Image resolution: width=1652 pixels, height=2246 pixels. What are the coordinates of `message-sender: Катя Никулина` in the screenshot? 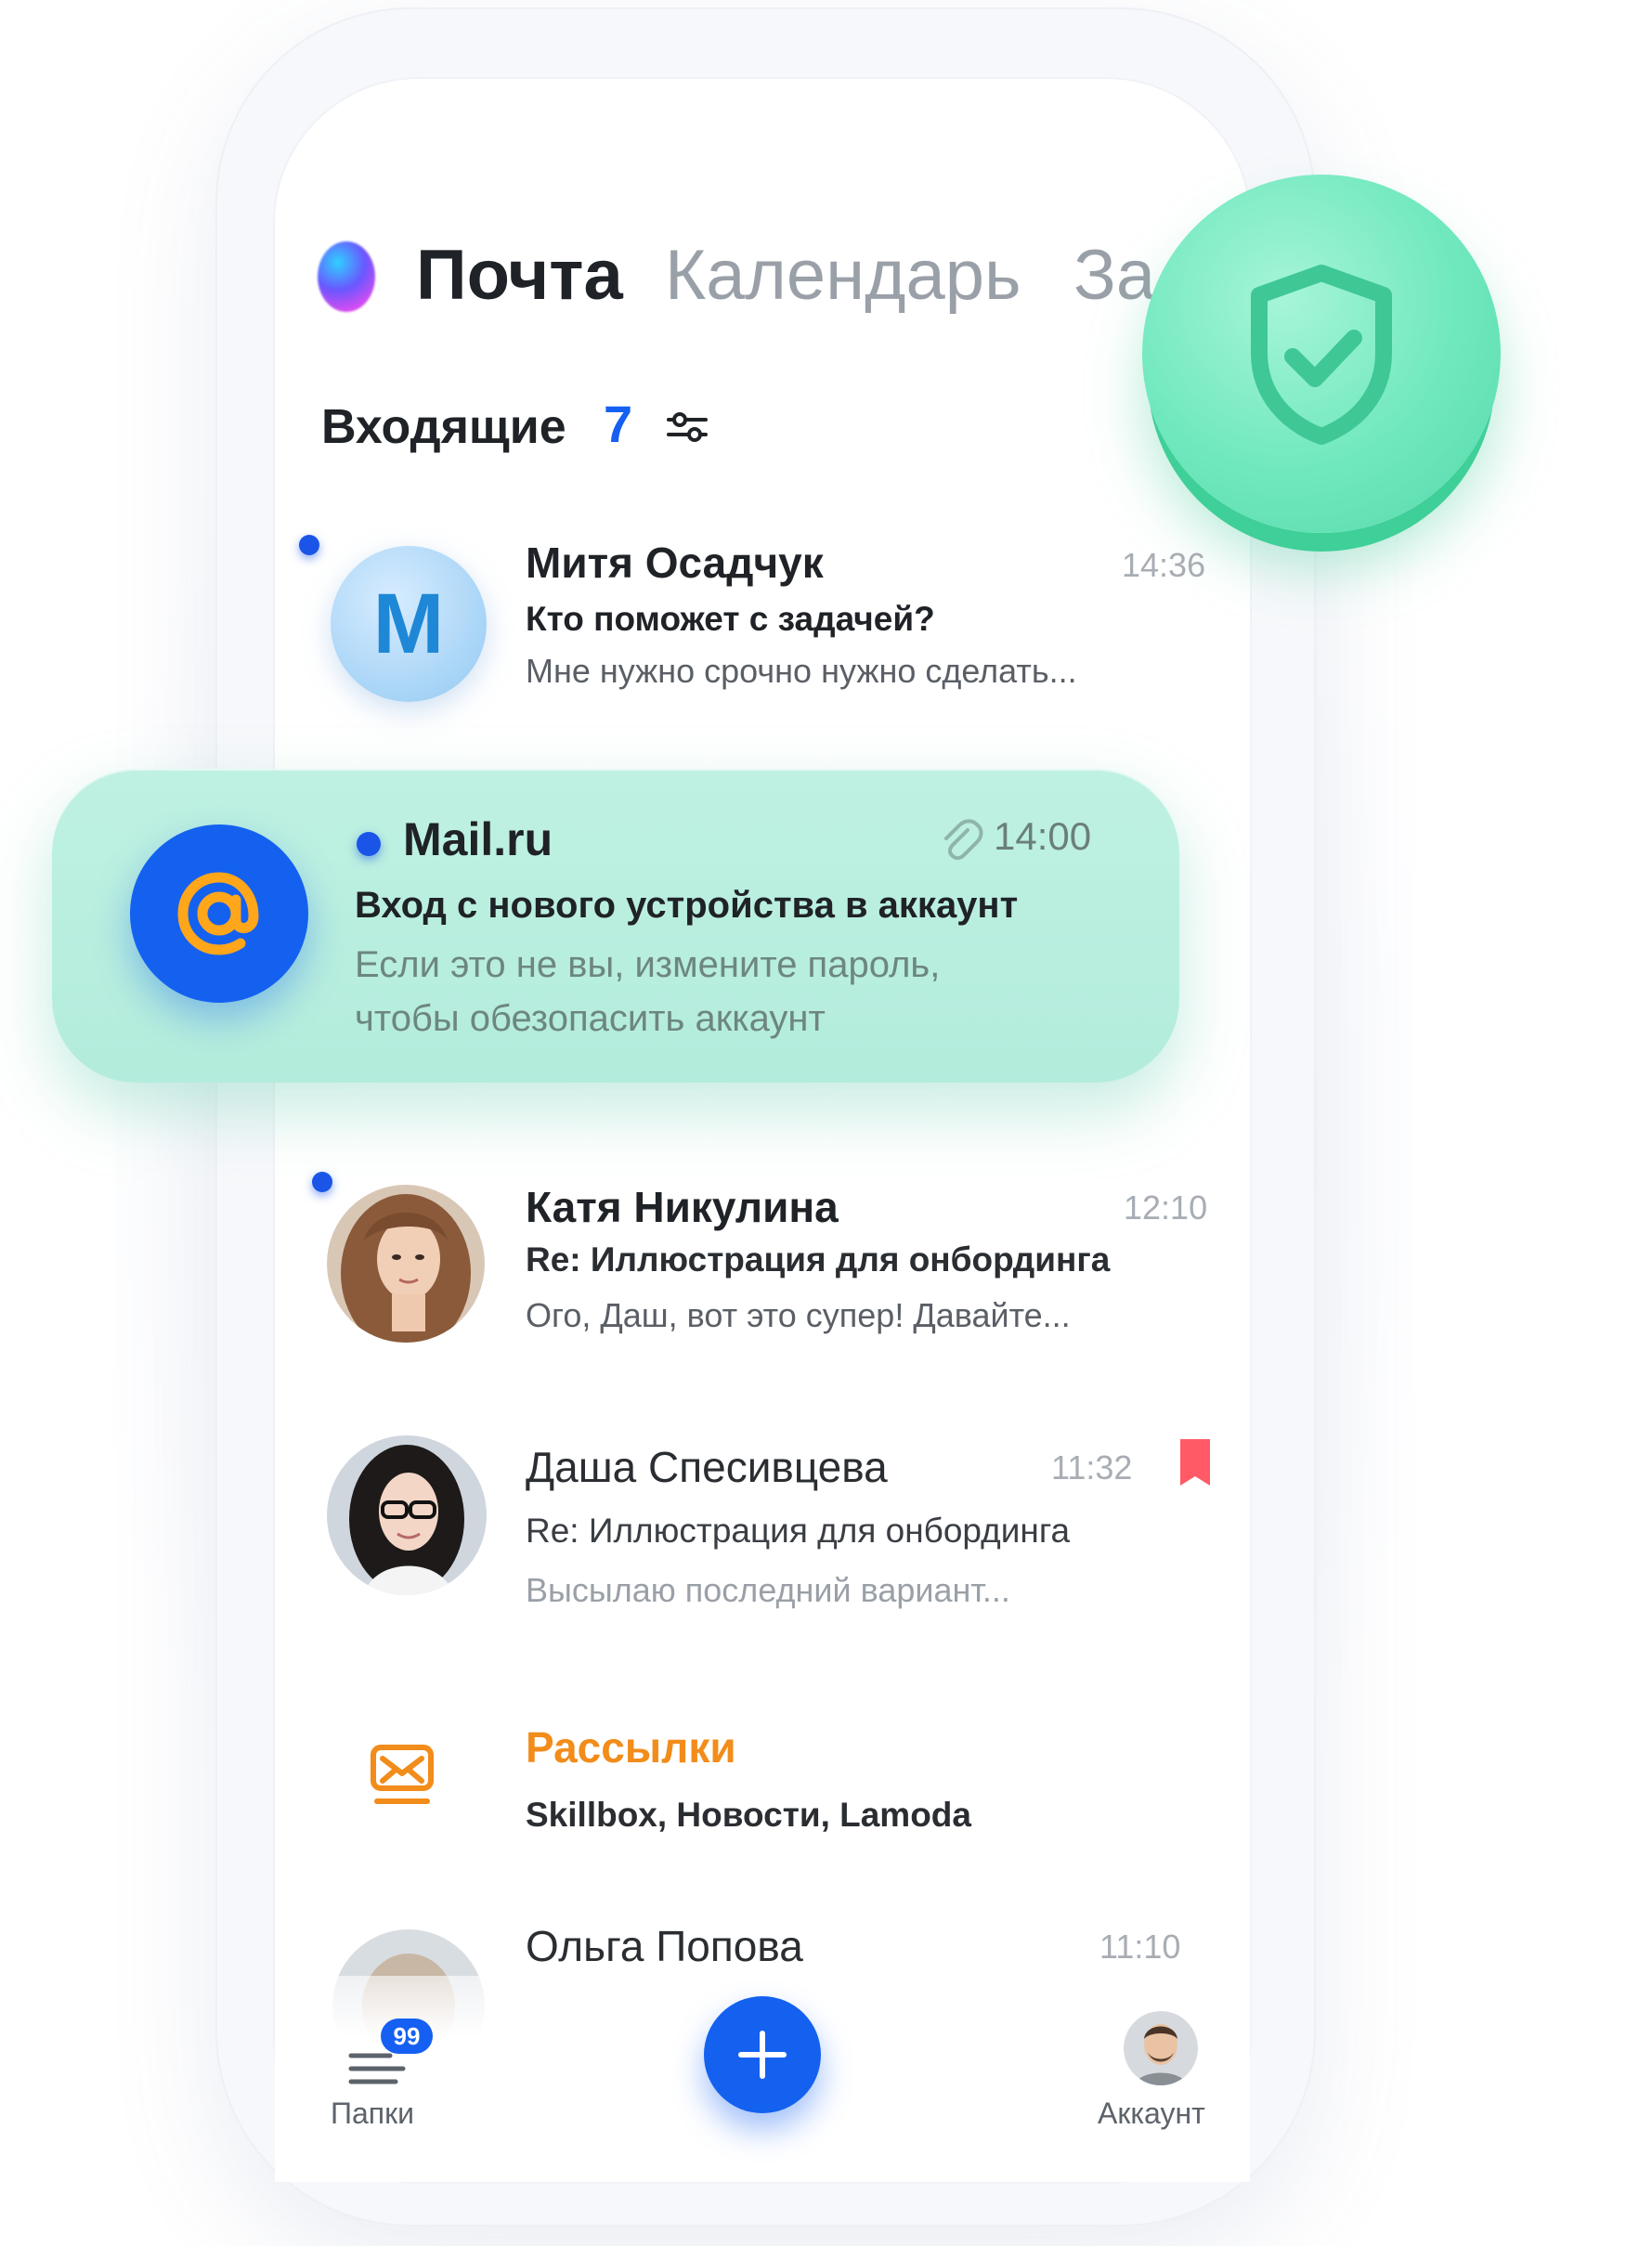 It's located at (682, 1207).